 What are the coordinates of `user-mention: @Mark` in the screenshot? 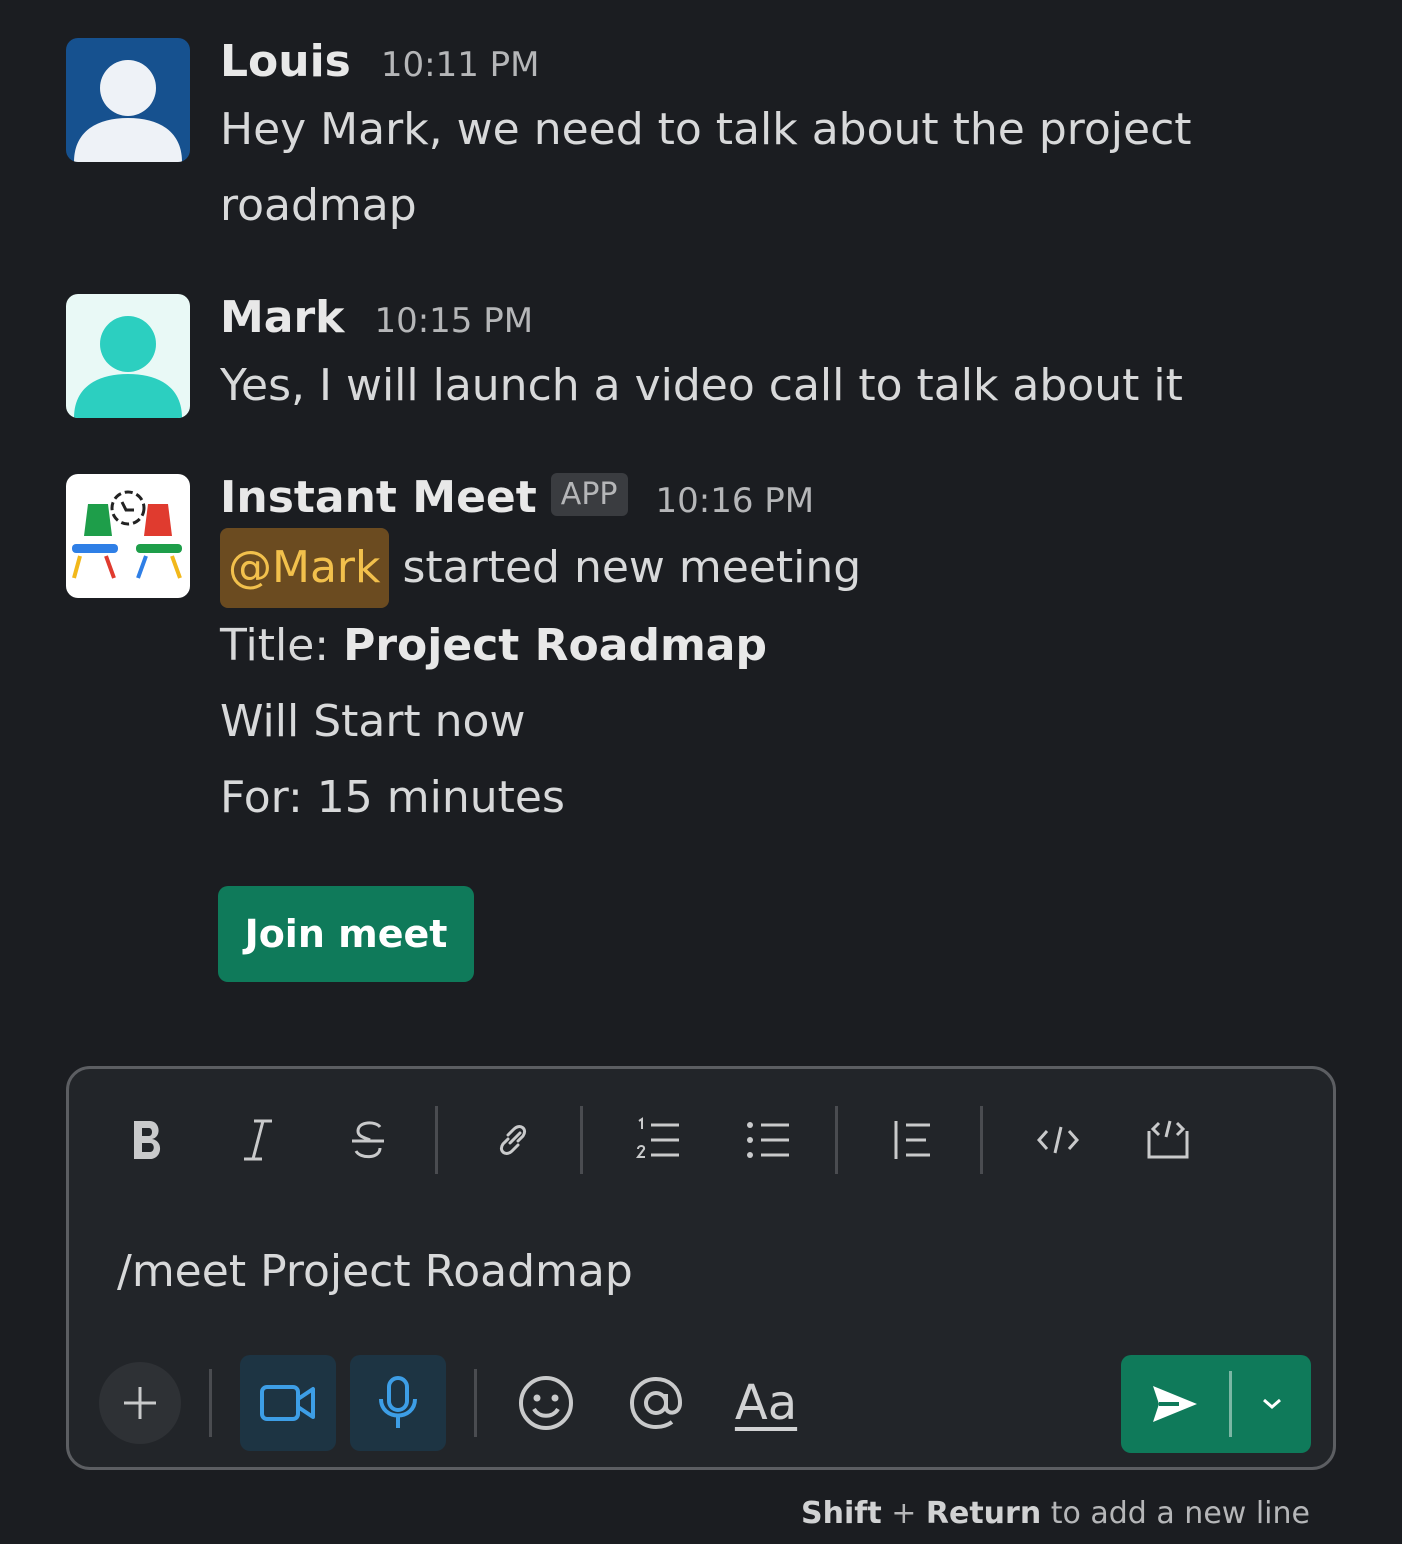 It's located at (304, 568).